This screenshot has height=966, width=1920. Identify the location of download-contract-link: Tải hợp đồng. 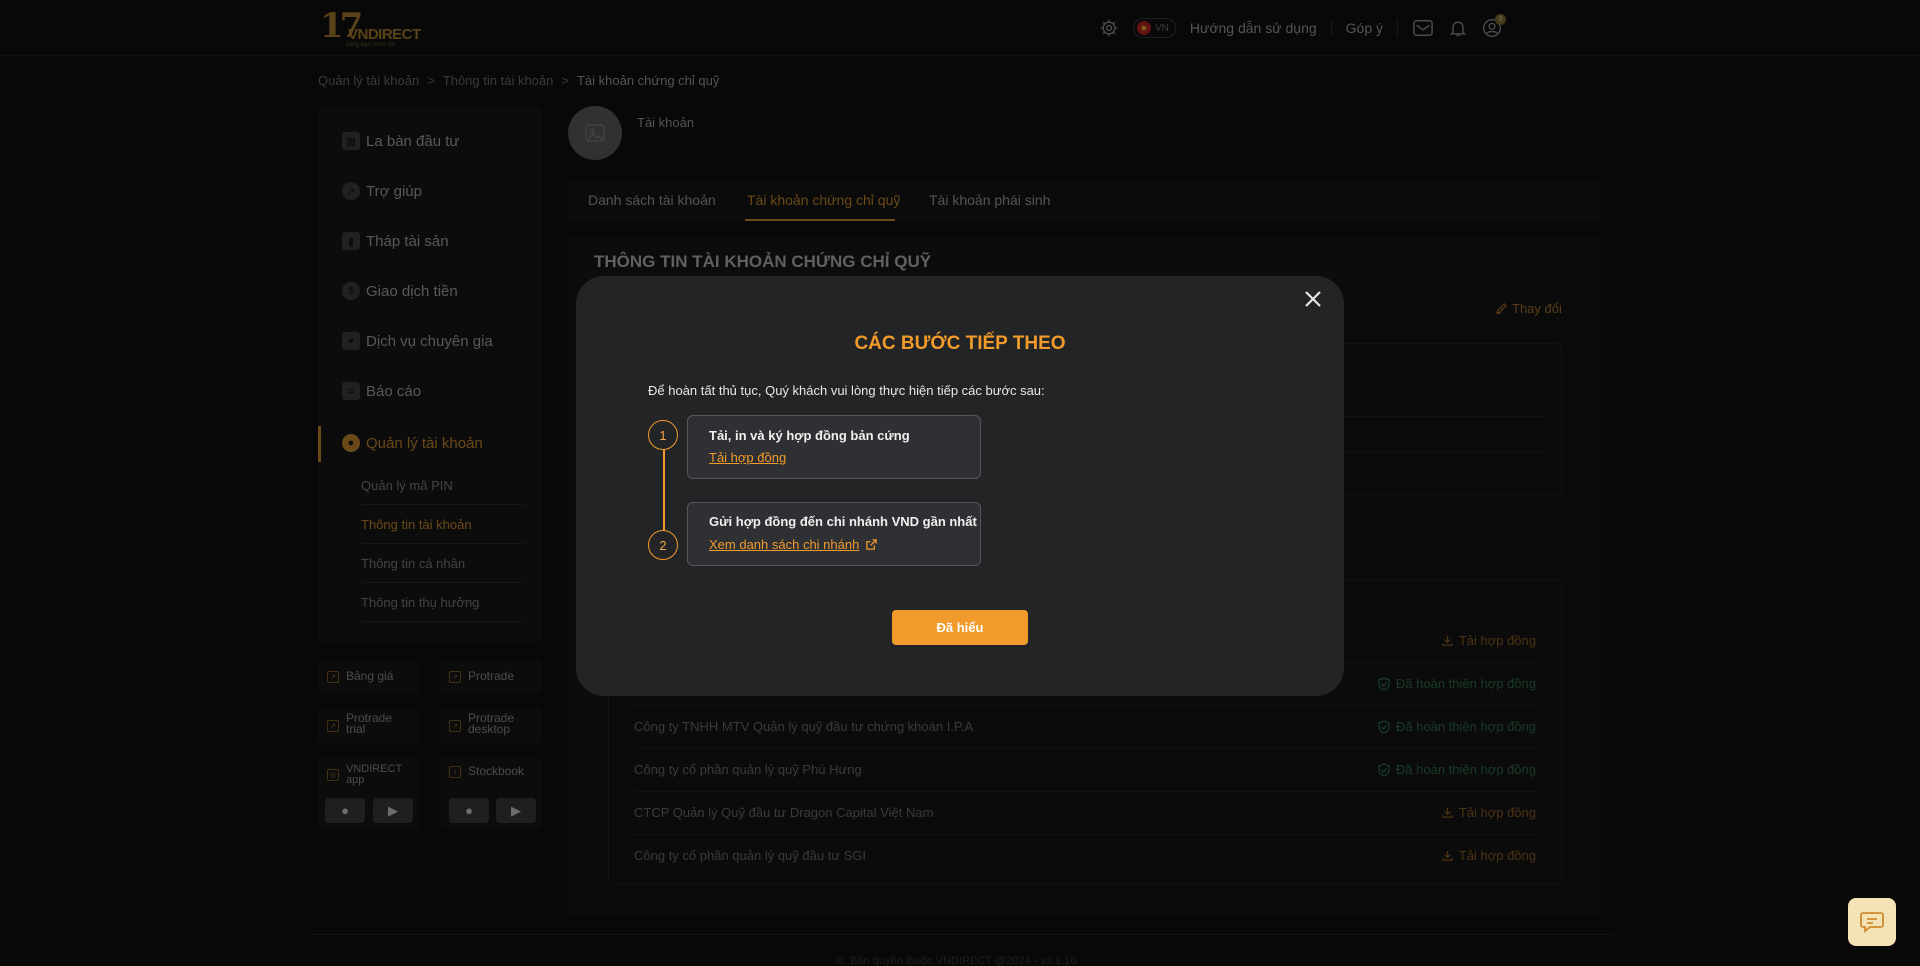
(747, 457).